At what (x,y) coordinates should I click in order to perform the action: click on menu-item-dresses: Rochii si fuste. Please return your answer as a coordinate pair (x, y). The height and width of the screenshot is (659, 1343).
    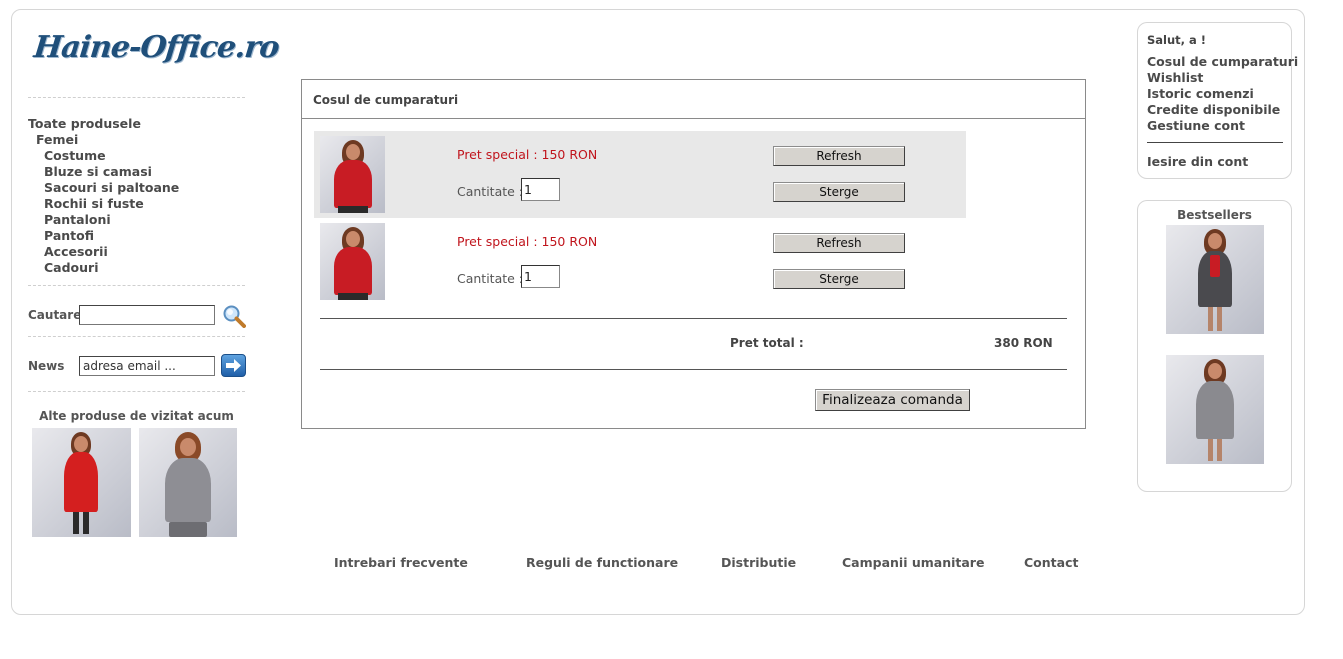
    Looking at the image, I should click on (103, 204).